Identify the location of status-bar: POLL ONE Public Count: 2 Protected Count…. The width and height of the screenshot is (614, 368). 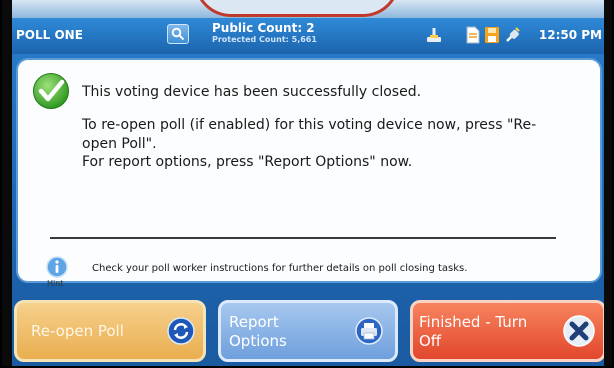
(310, 36).